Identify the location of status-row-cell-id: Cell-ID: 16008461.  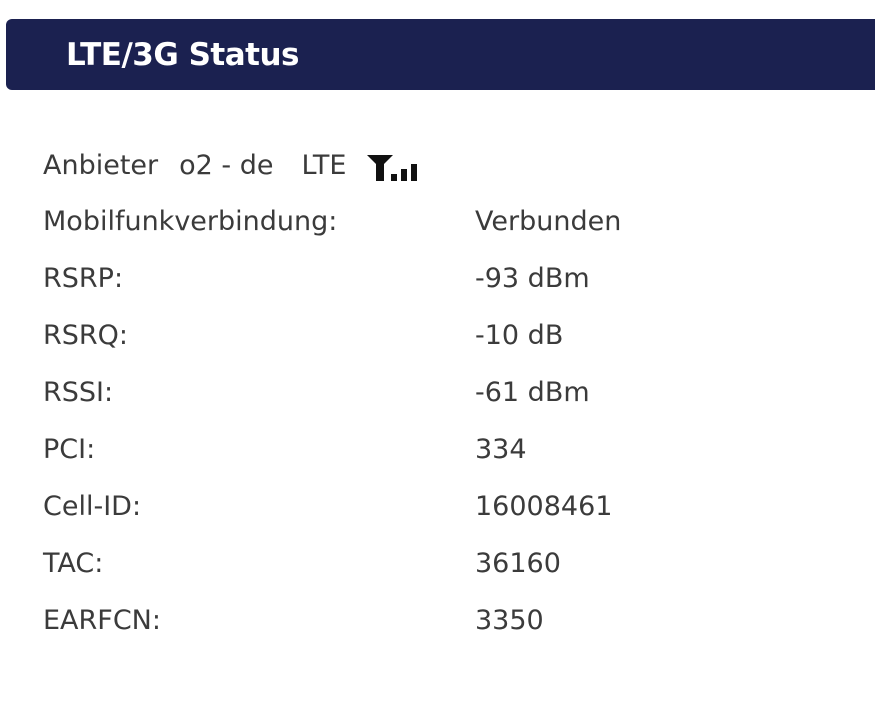
(443, 514).